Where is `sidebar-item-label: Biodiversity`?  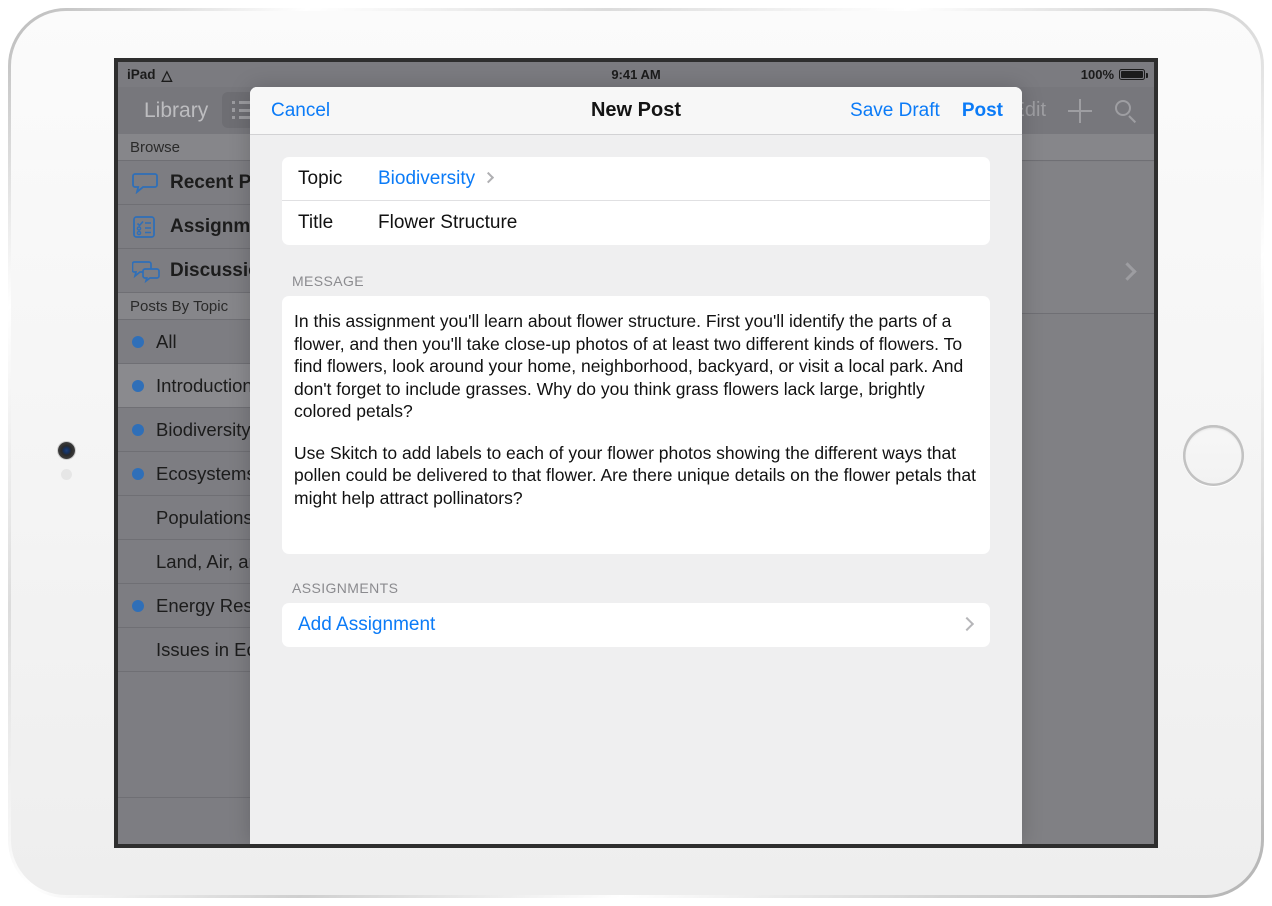
sidebar-item-label: Biodiversity is located at coordinates (203, 429).